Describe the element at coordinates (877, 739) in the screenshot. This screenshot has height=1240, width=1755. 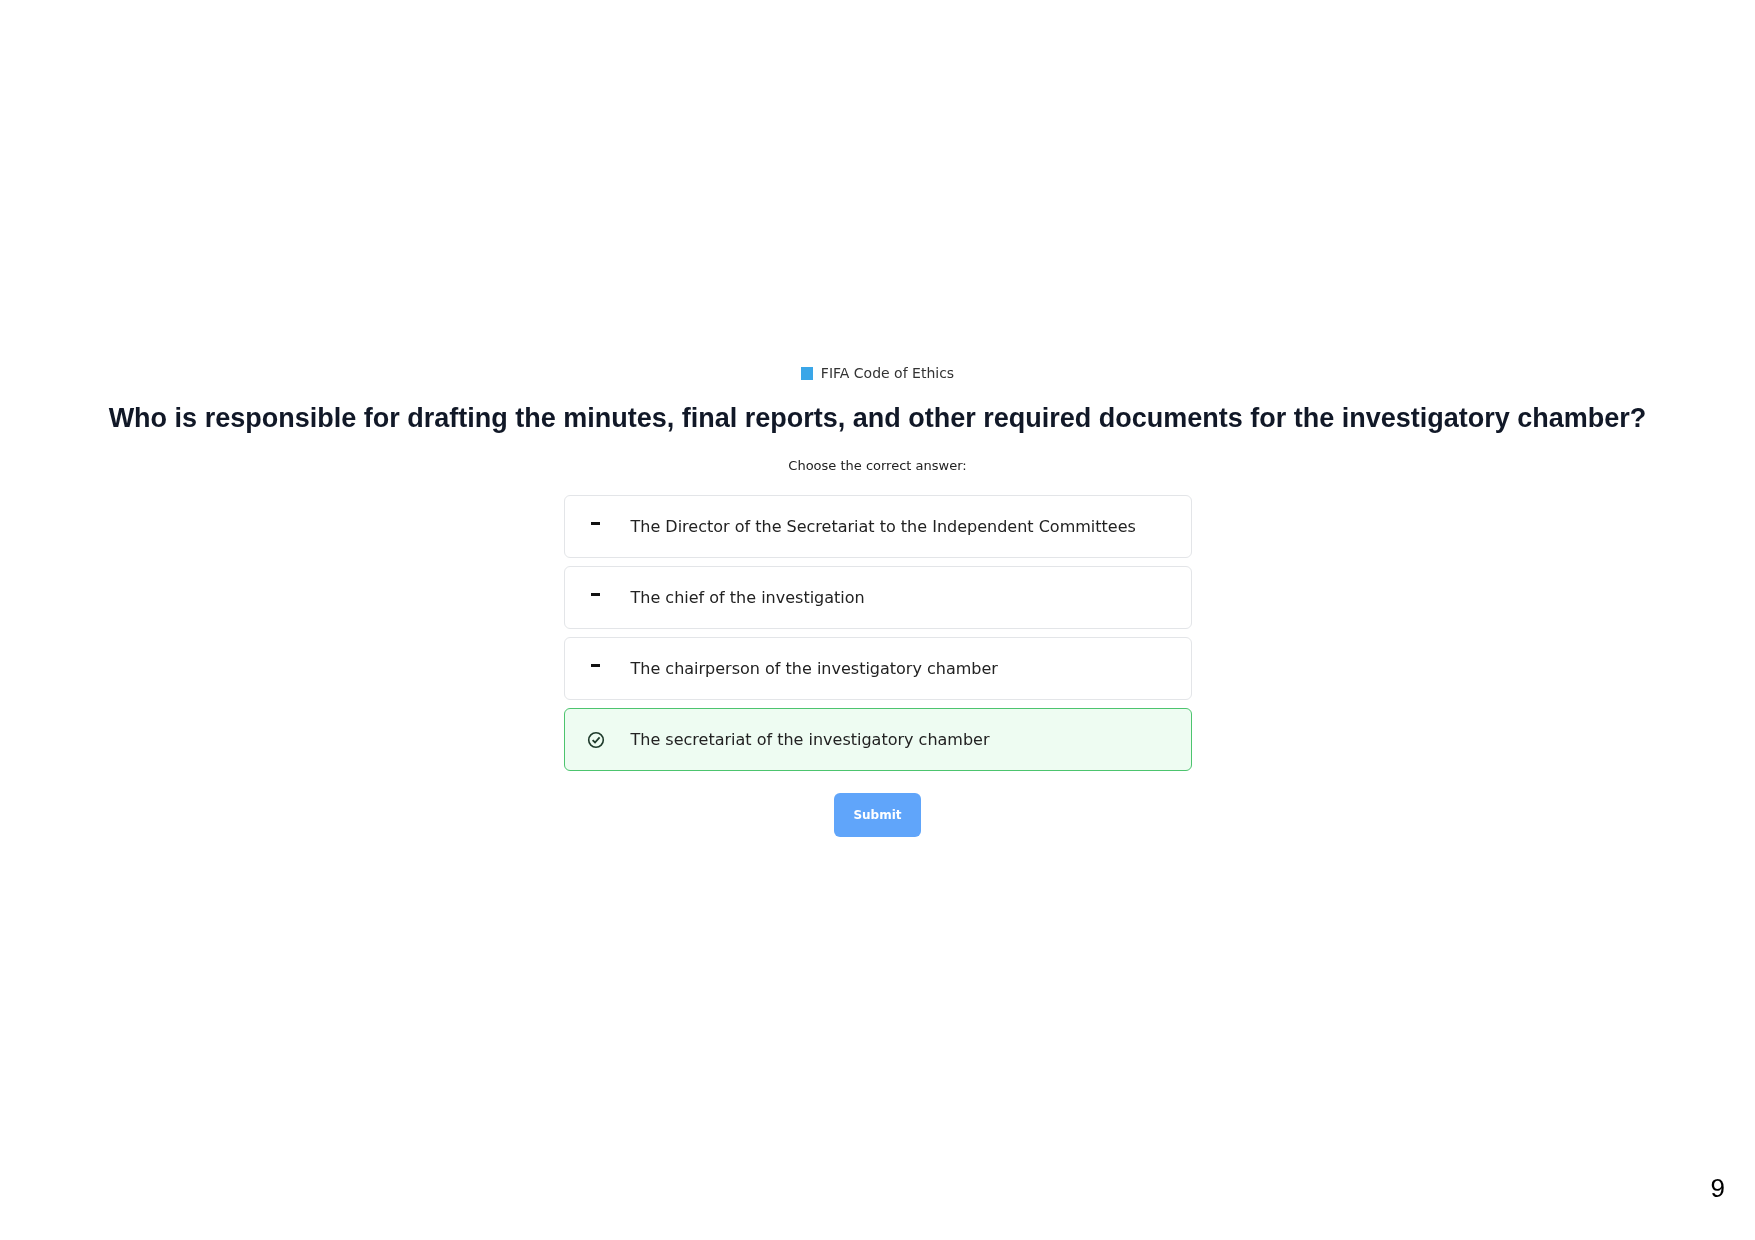
I see `answer-option: The secretariat of the investigatory chamber` at that location.